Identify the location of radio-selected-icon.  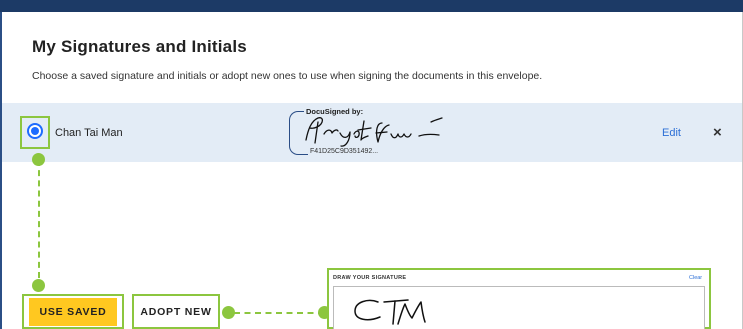
(35, 131).